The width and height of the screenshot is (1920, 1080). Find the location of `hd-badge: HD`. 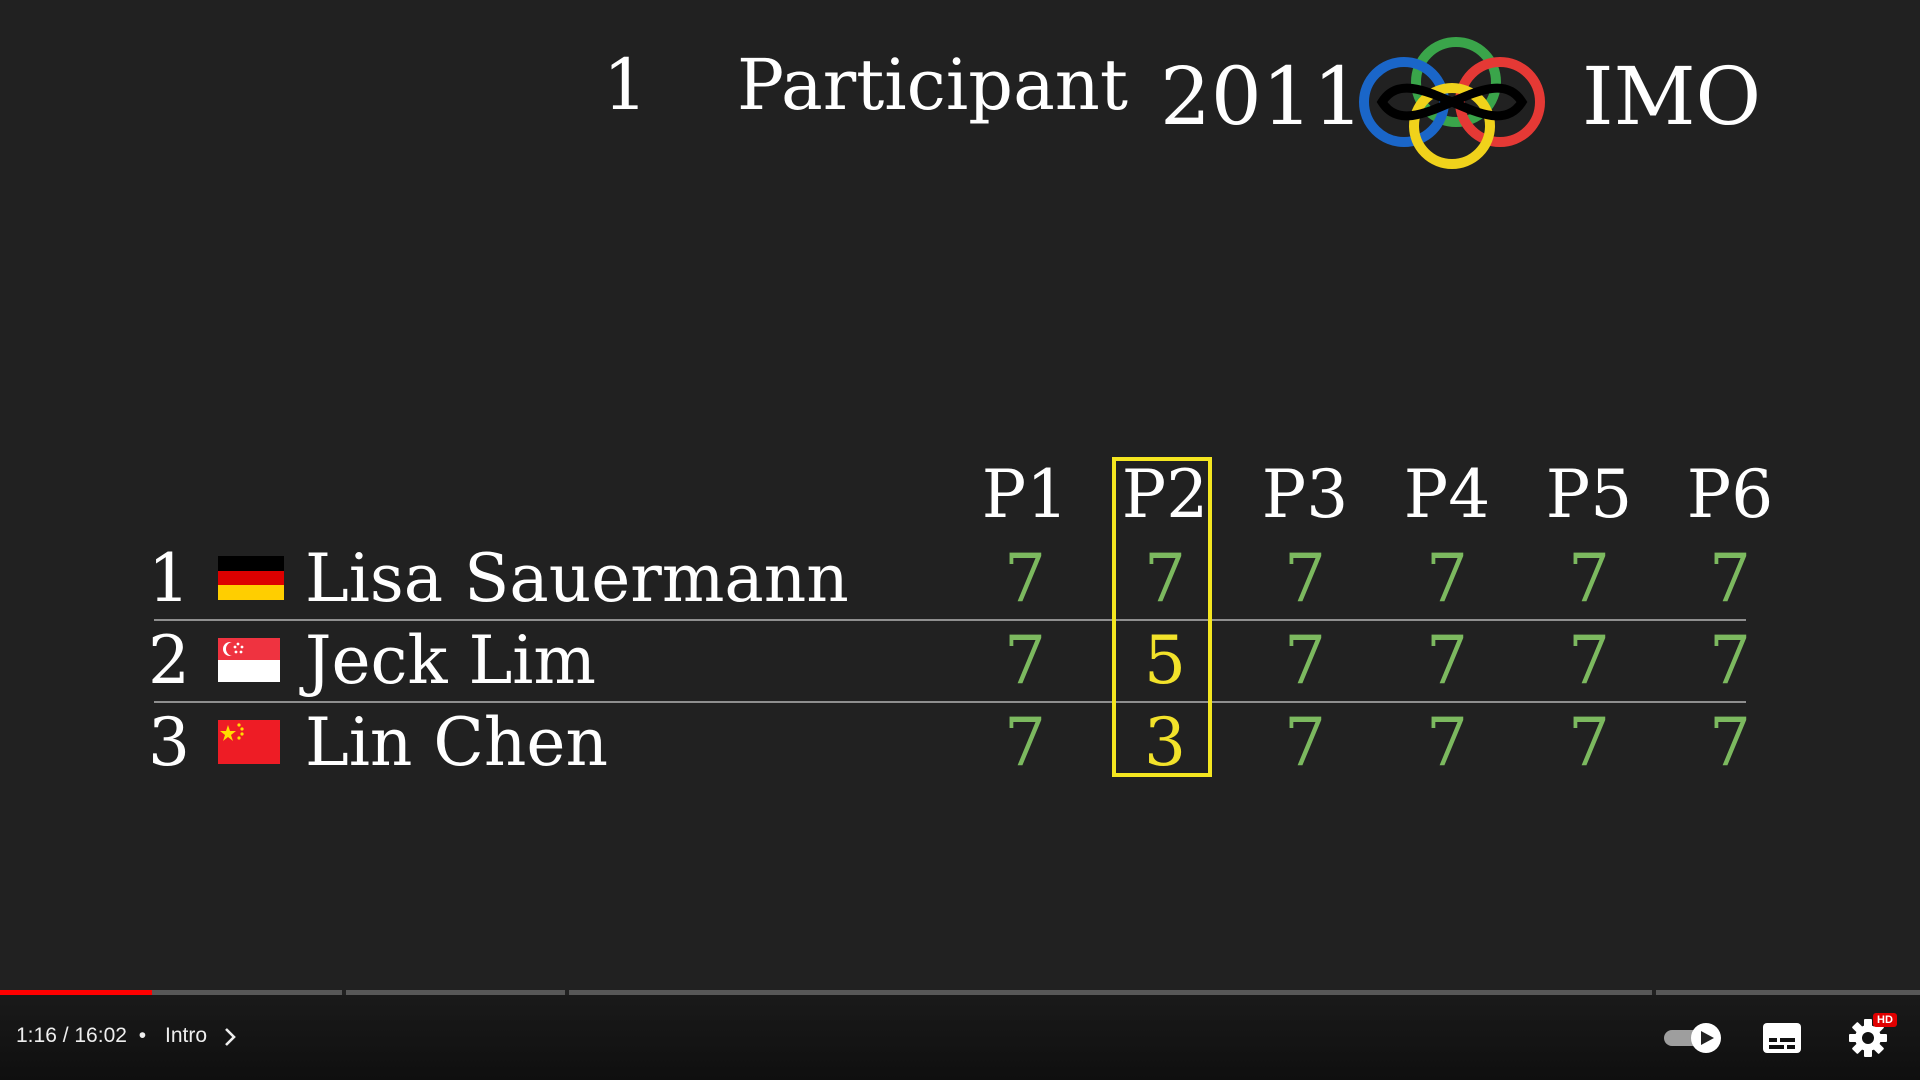

hd-badge: HD is located at coordinates (1885, 1020).